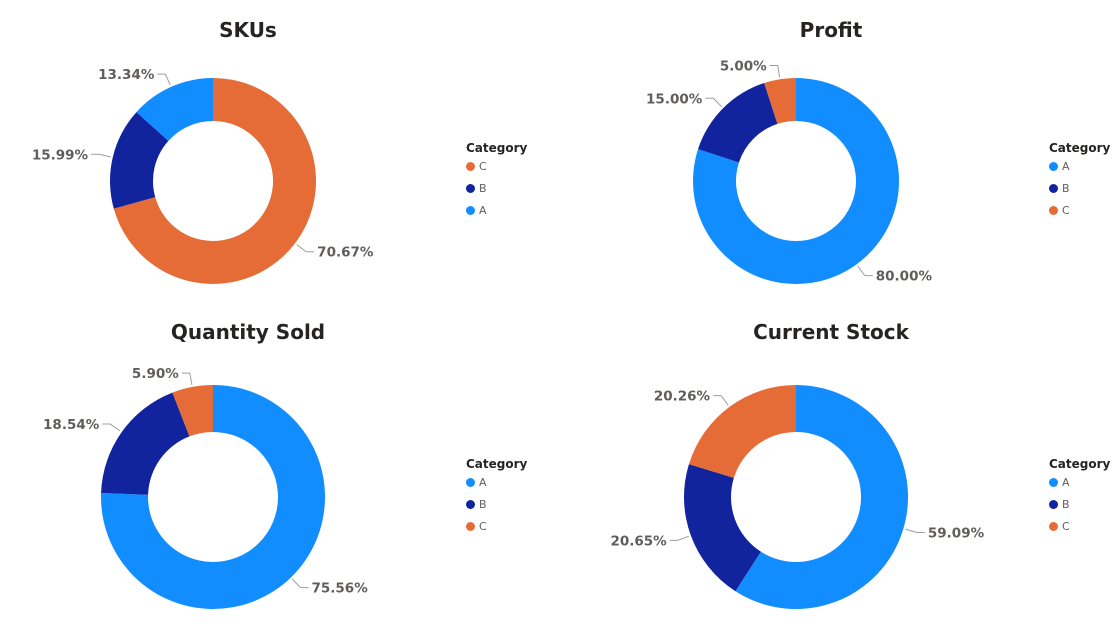 The image size is (1119, 640). What do you see at coordinates (1066, 504) in the screenshot?
I see `legend-label: B` at bounding box center [1066, 504].